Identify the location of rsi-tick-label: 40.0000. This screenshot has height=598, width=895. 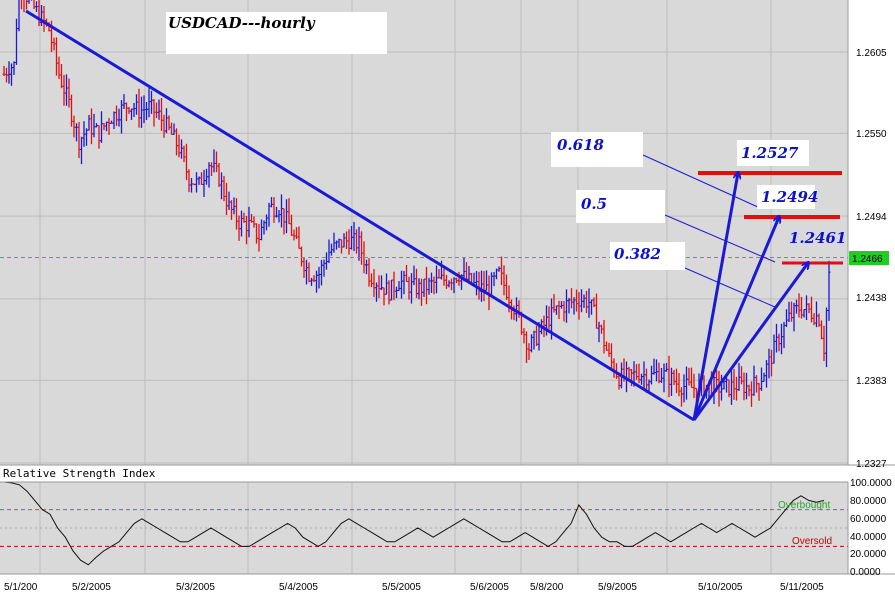
(868, 537).